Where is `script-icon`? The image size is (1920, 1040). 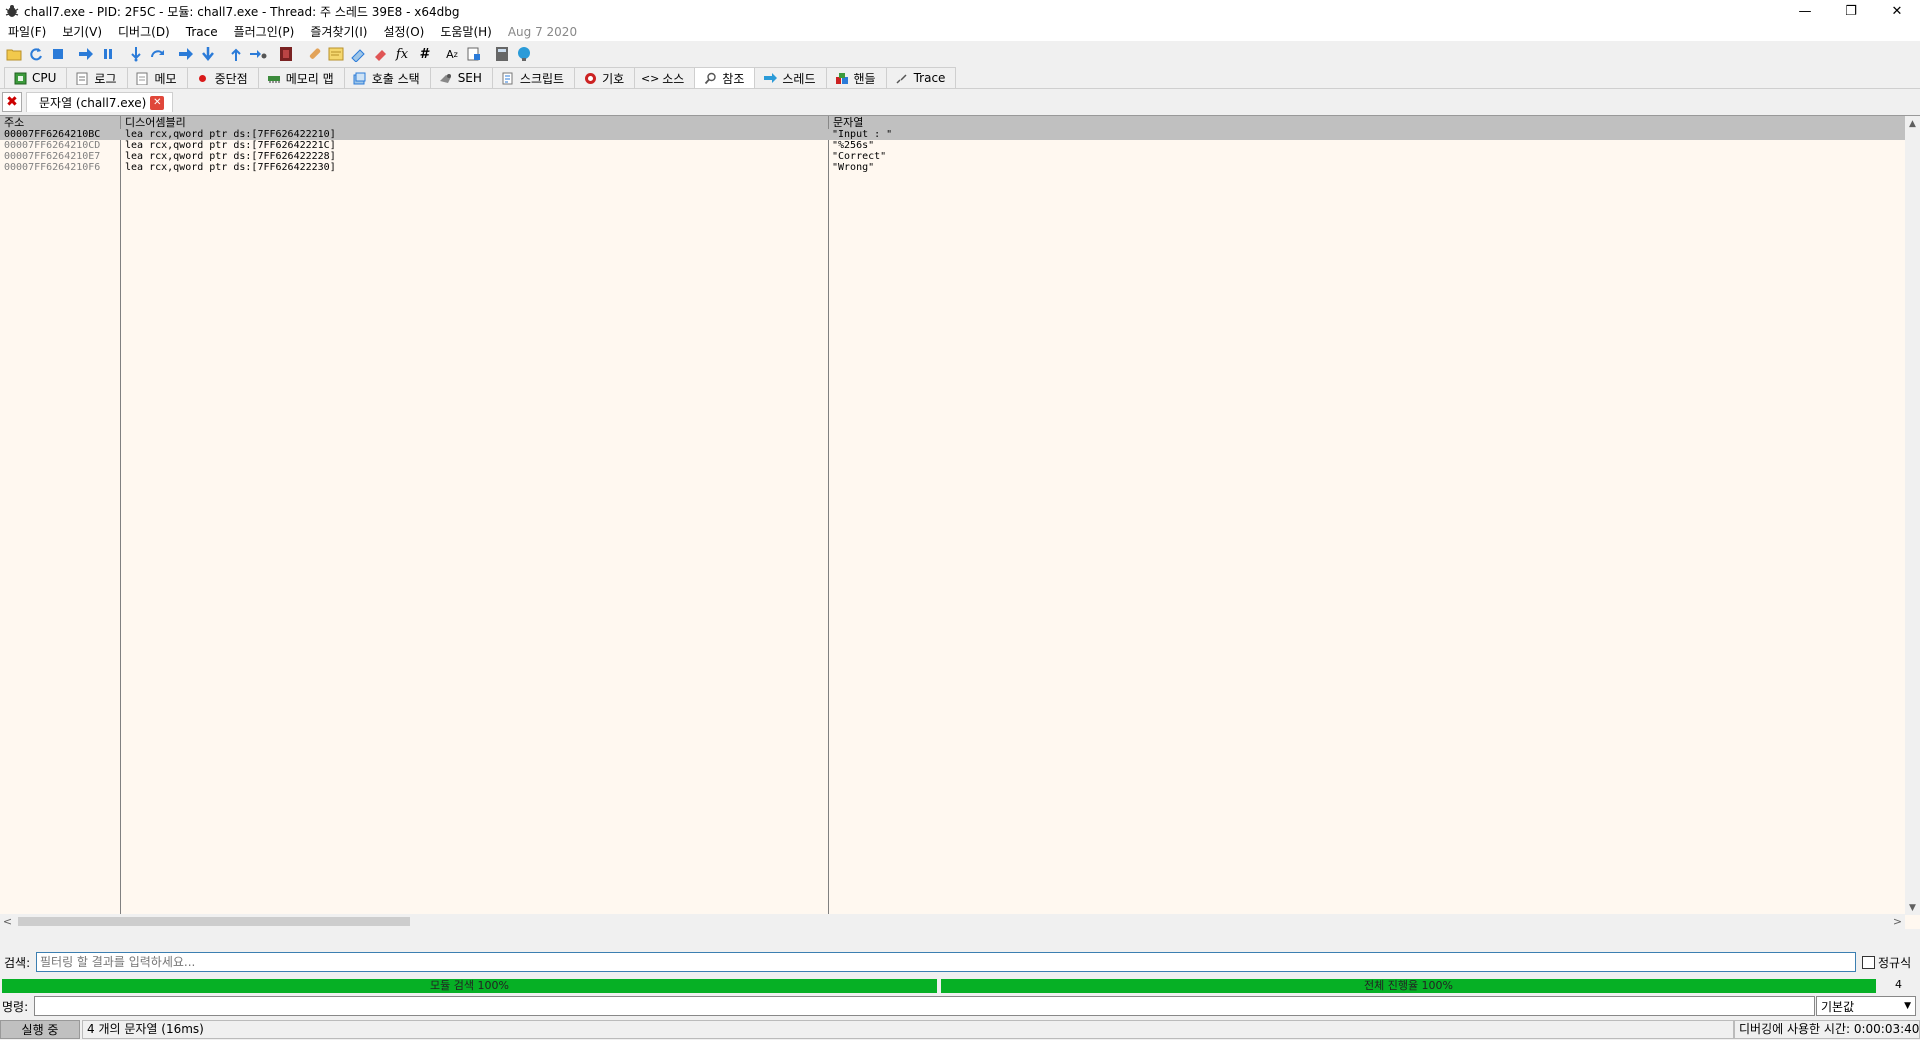
script-icon is located at coordinates (508, 78).